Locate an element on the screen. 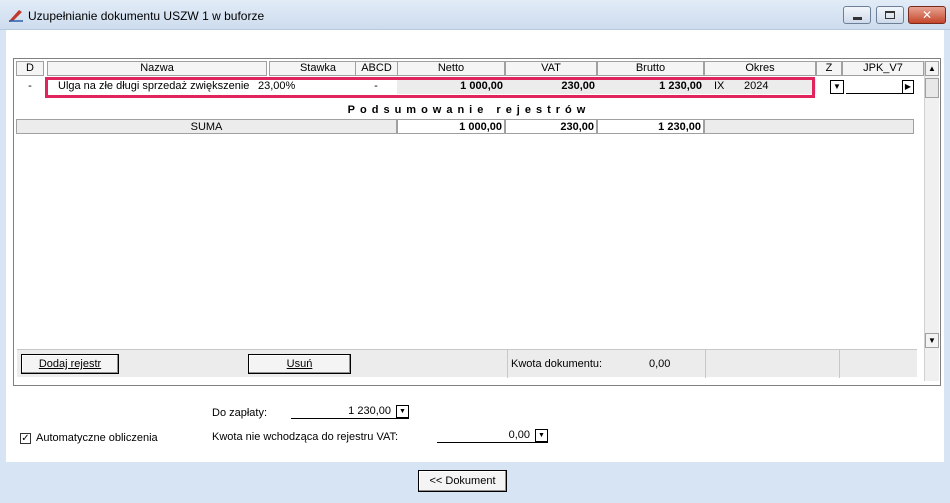 This screenshot has height=503, width=950. remove-label: Usuń is located at coordinates (299, 364).